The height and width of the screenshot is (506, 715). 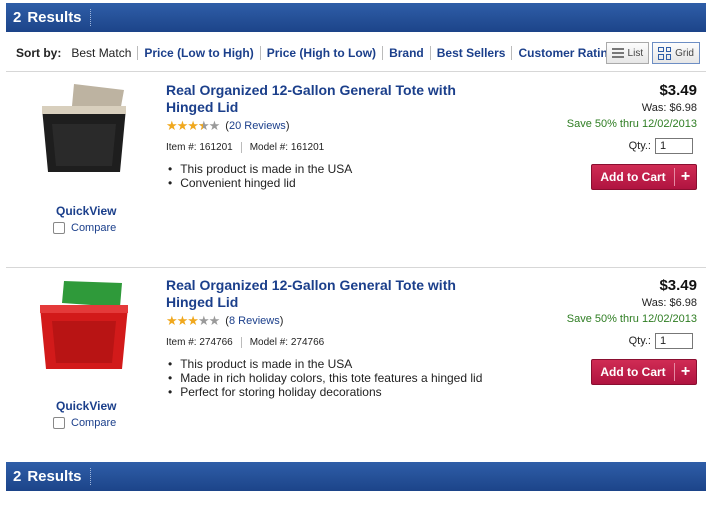 What do you see at coordinates (635, 53) in the screenshot?
I see `list-view-label: List` at bounding box center [635, 53].